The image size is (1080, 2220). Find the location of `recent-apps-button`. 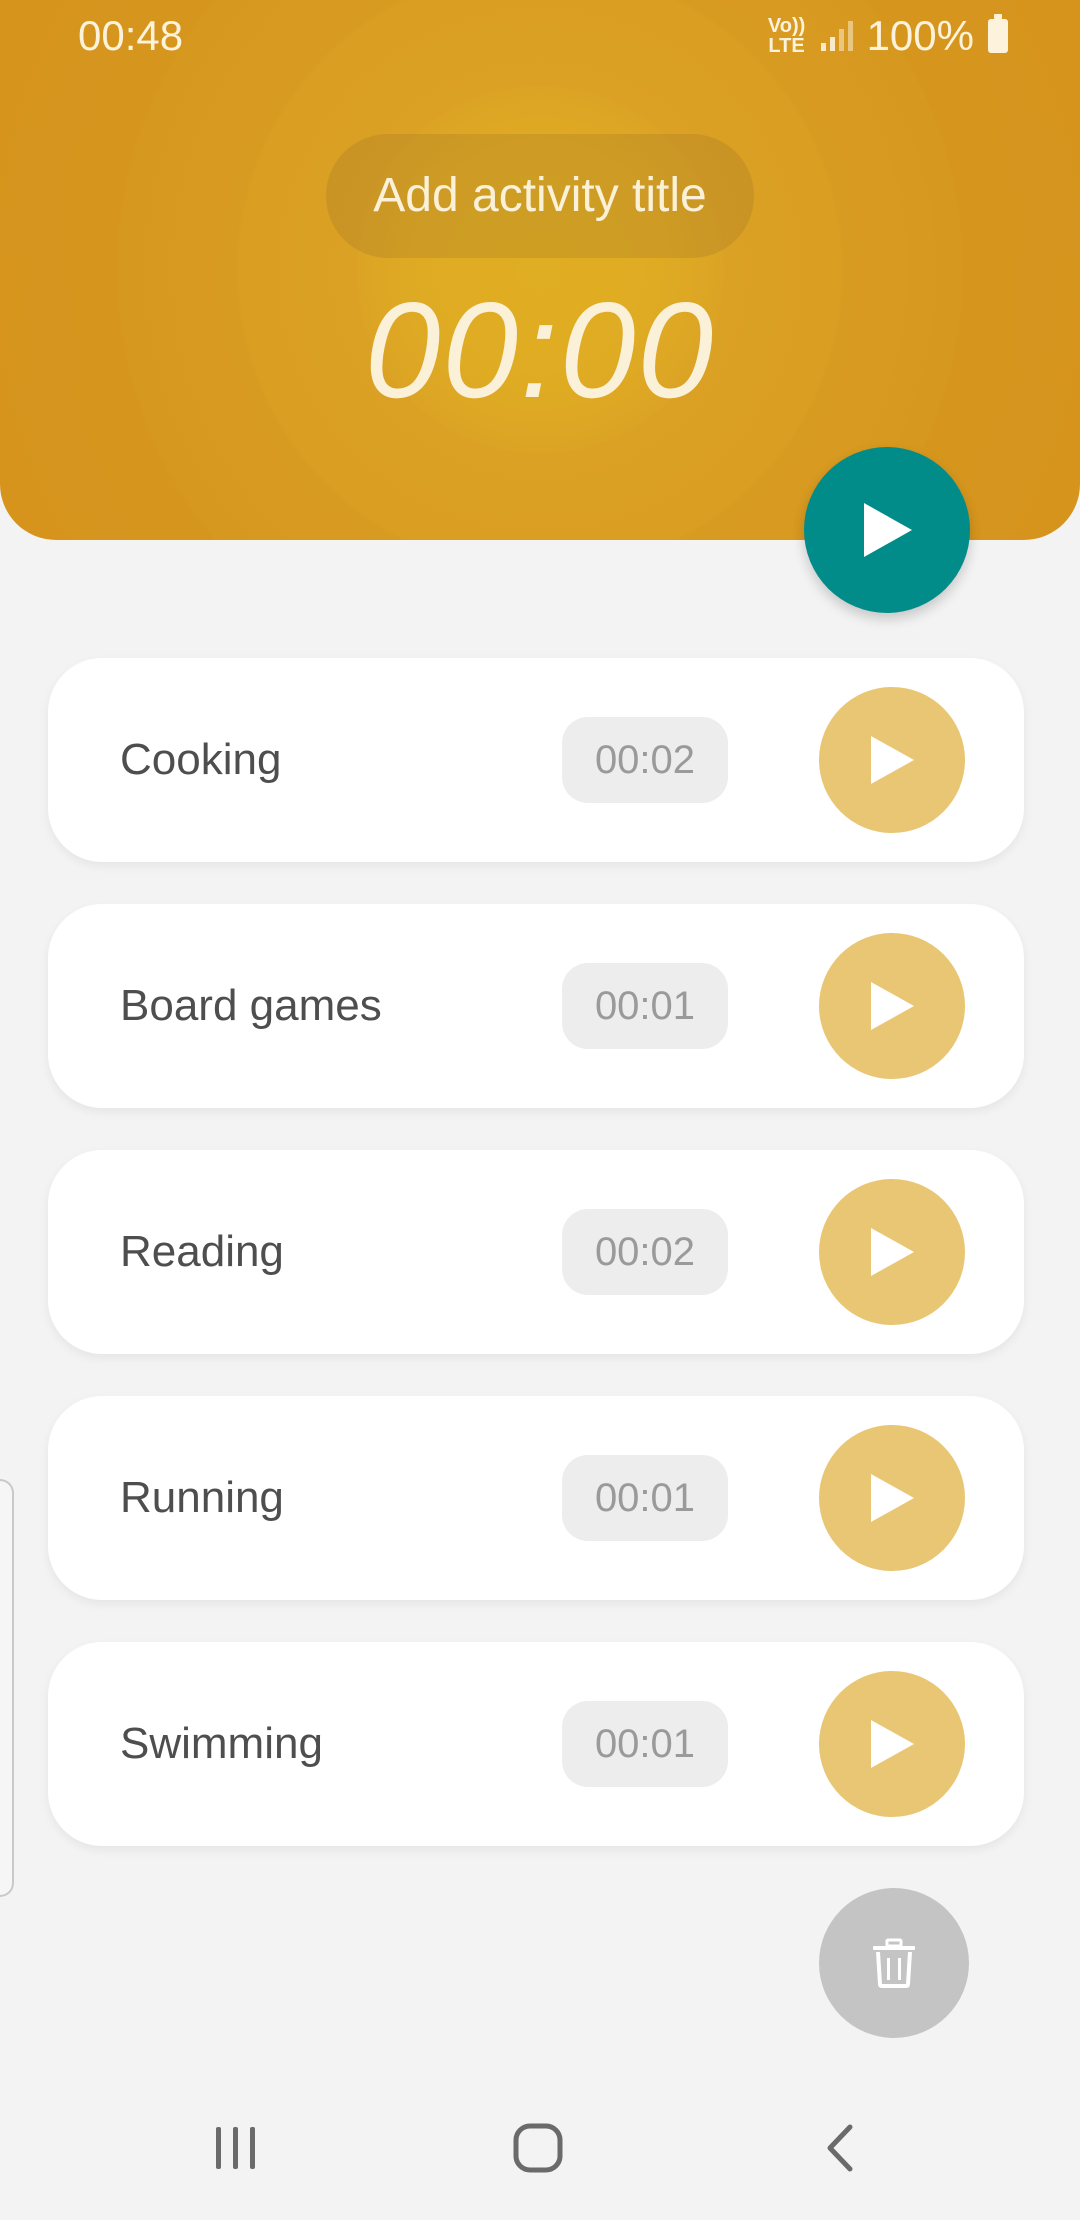

recent-apps-button is located at coordinates (236, 2148).